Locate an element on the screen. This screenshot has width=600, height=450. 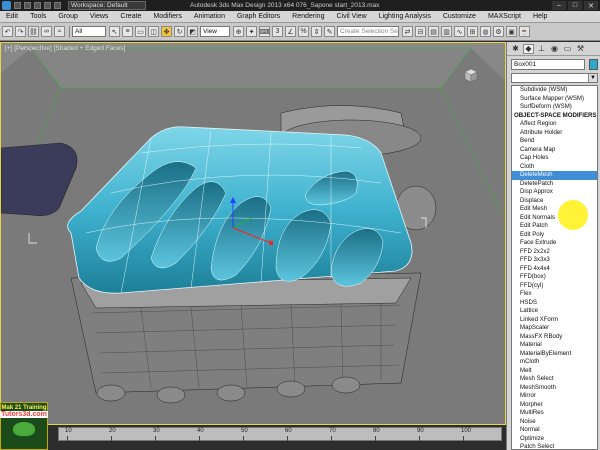
material-editor-icon: ◍ is located at coordinates (485, 31).